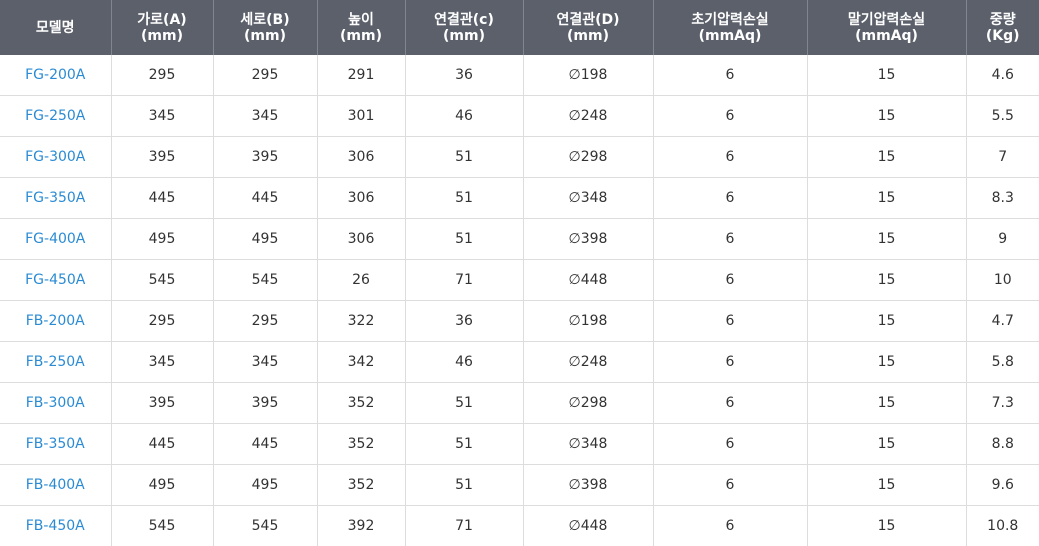  Describe the element at coordinates (519, 444) in the screenshot. I see `table-row: FB-350A 445 445 352 51 ∅348 6 15 8.8` at that location.